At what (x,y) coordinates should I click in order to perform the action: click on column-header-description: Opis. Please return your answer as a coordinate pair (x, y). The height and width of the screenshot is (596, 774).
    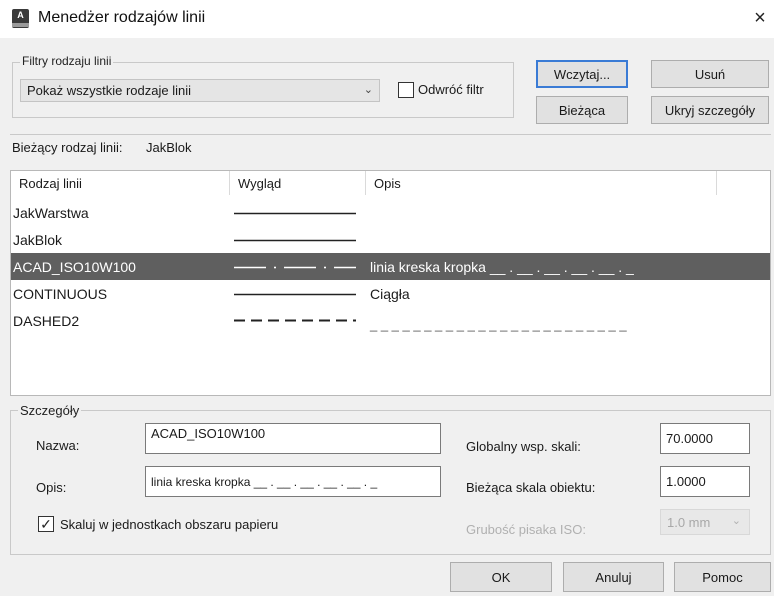
    Looking at the image, I should click on (541, 183).